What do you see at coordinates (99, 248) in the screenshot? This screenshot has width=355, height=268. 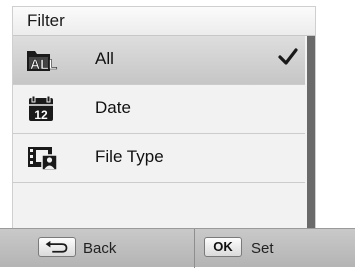 I see `back-label: Back` at bounding box center [99, 248].